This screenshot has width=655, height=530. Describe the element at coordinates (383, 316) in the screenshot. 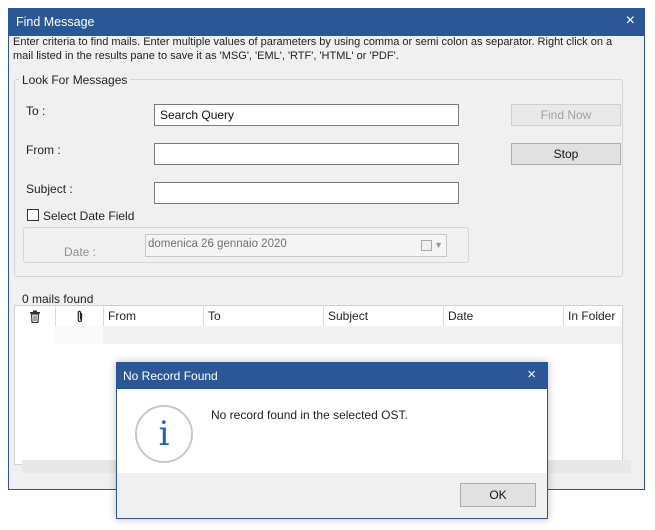

I see `subject-column-header: Subject` at that location.